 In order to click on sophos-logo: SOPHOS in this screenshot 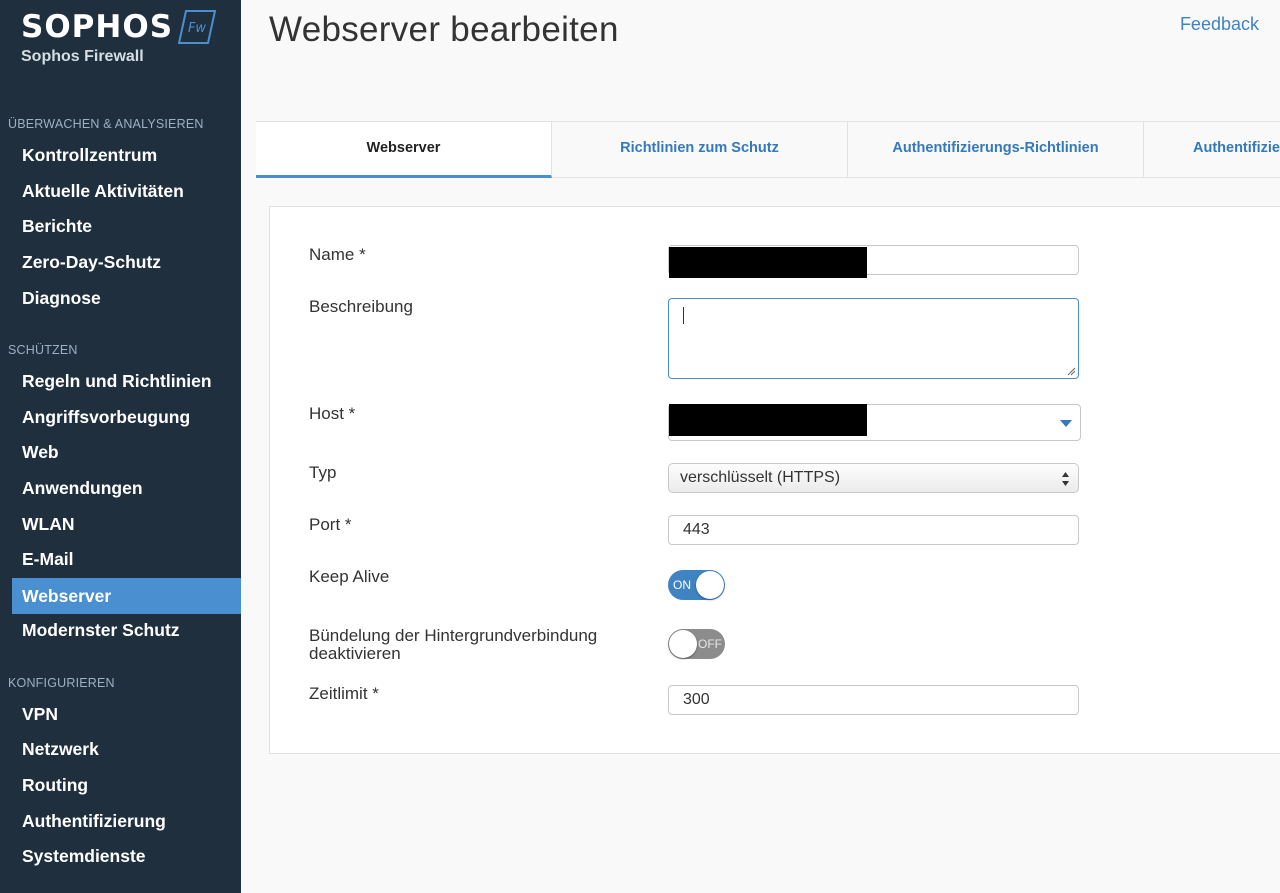, I will do `click(97, 27)`.